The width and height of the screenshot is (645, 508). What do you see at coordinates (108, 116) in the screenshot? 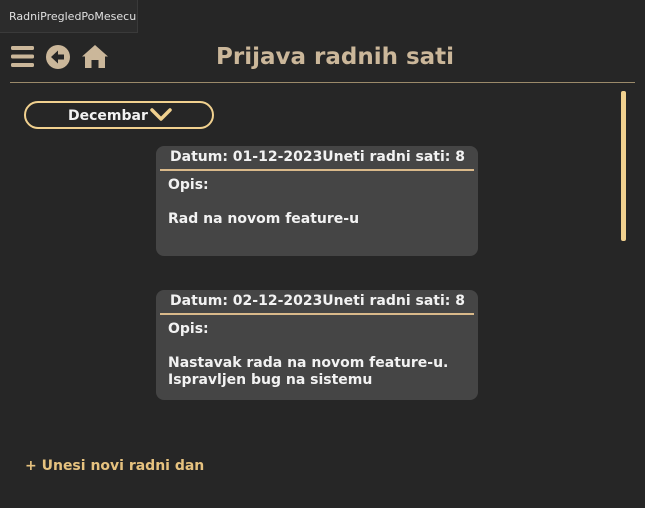
I see `month-select-value: Decembar` at bounding box center [108, 116].